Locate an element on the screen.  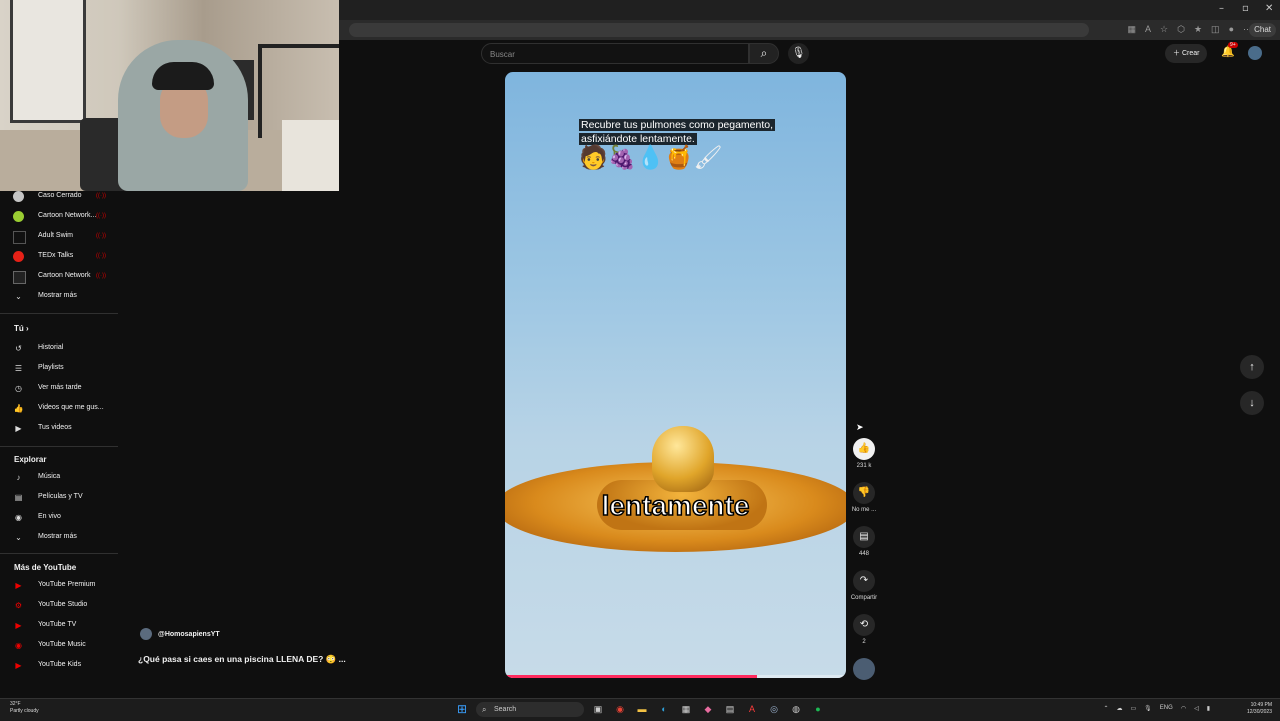
weather-widget: 32°F Partly cloudy is located at coordinates (24, 708).